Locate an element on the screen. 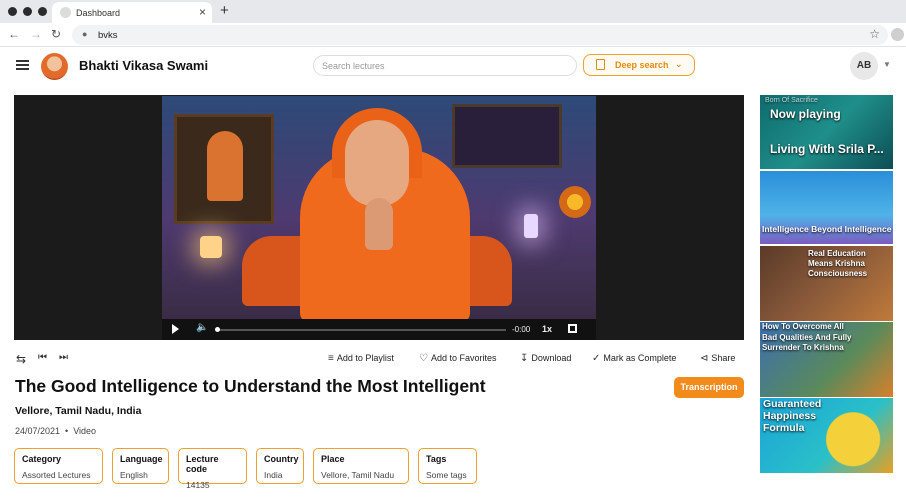 This screenshot has height=503, width=906. lamp-right is located at coordinates (531, 226).